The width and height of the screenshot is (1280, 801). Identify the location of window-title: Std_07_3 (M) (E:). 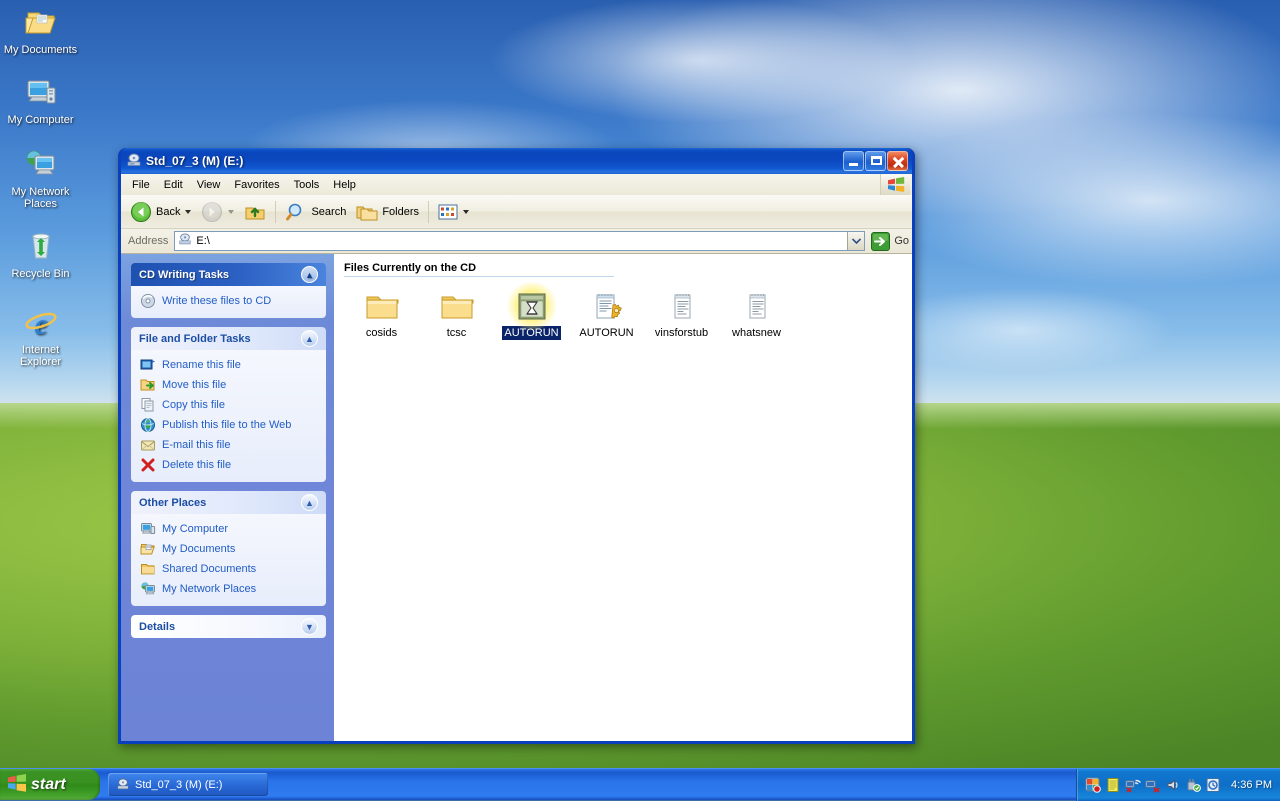
(195, 161).